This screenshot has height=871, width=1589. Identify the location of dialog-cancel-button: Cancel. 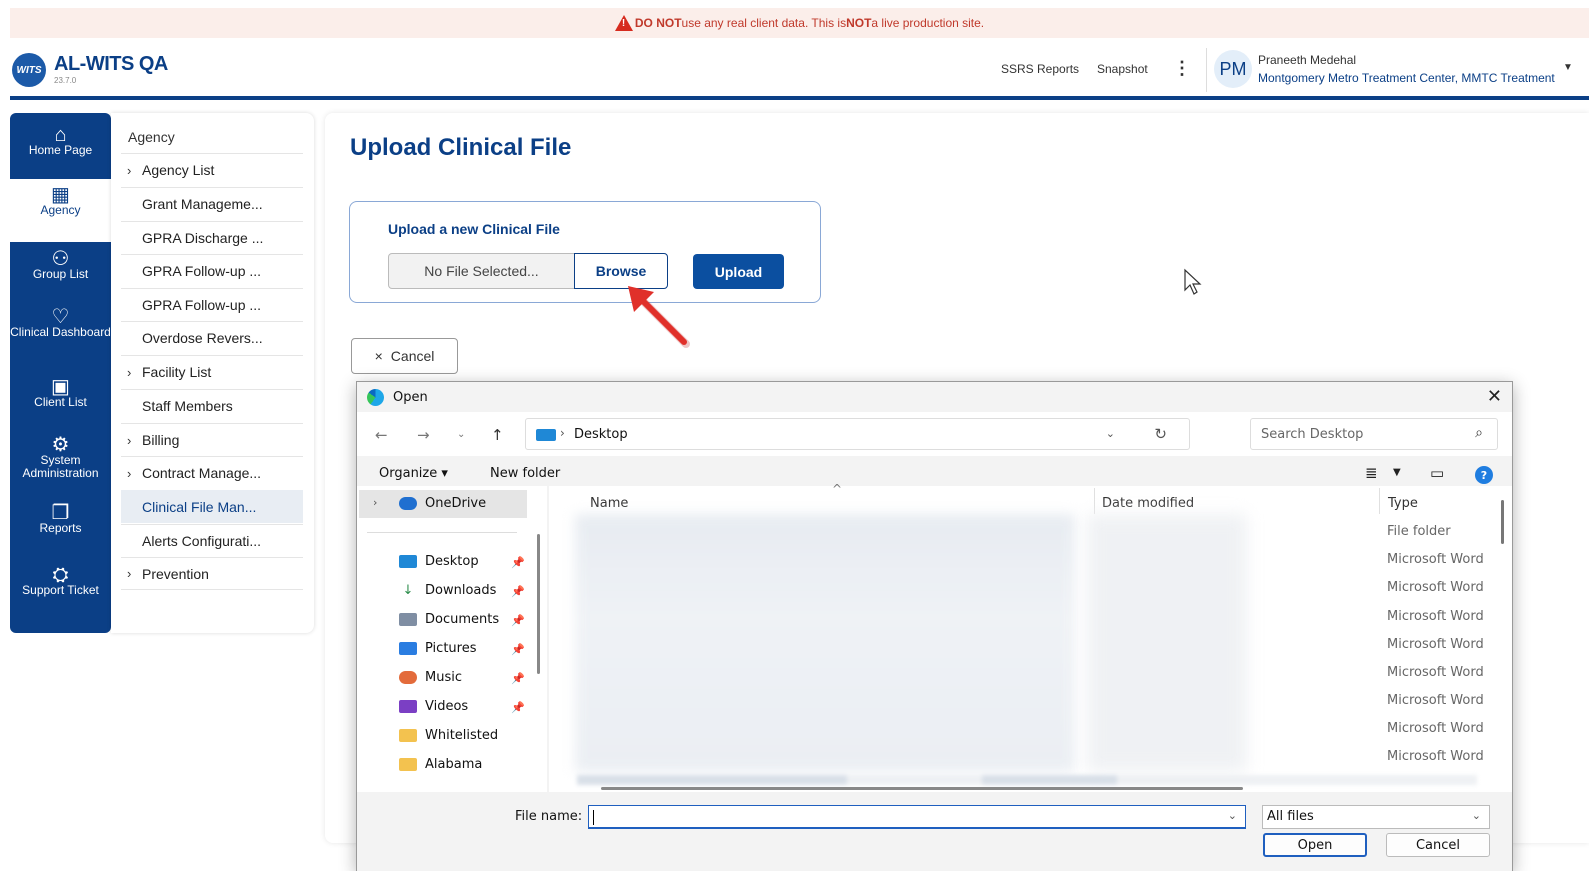
(1438, 845).